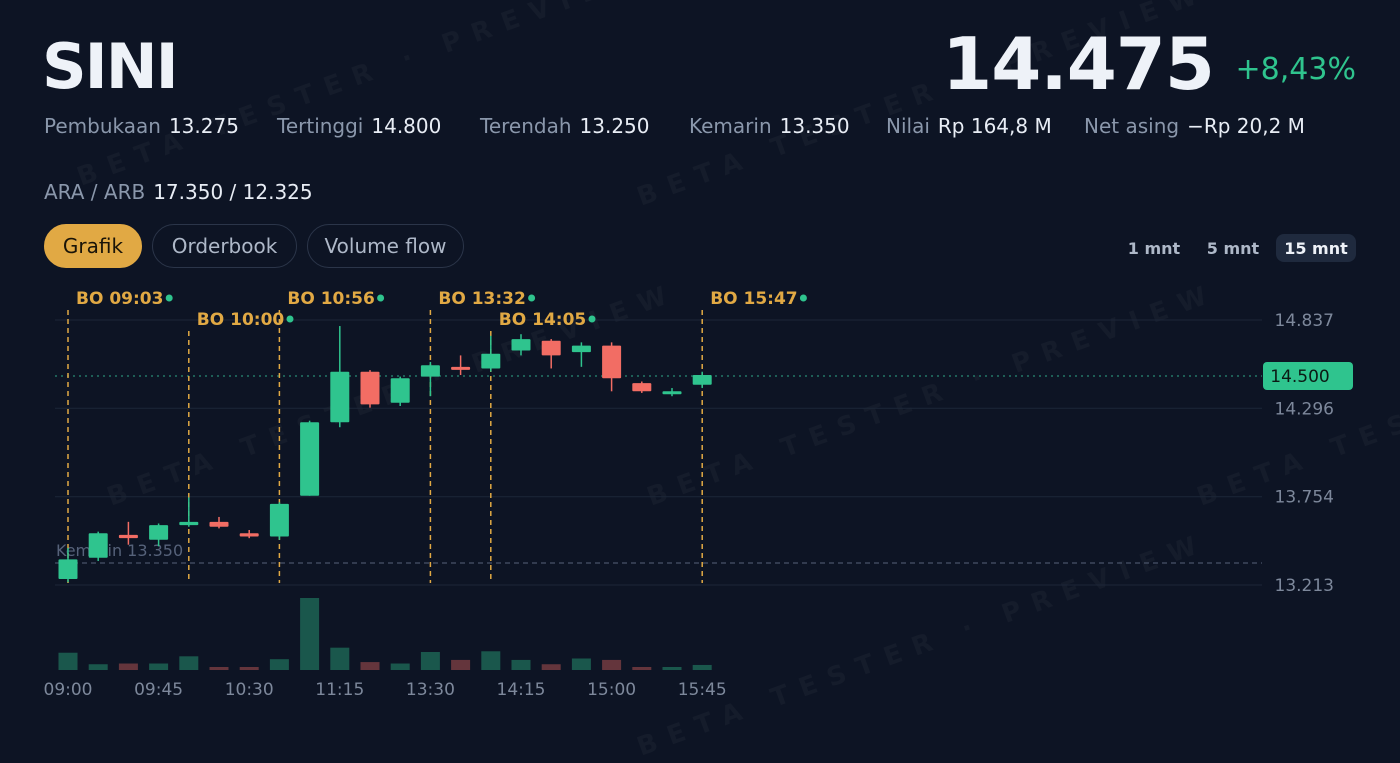 The image size is (1400, 763). I want to click on stat-value: 14.800, so click(406, 126).